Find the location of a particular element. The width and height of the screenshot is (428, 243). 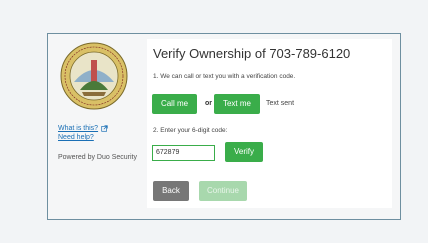

or-label: or is located at coordinates (208, 103).